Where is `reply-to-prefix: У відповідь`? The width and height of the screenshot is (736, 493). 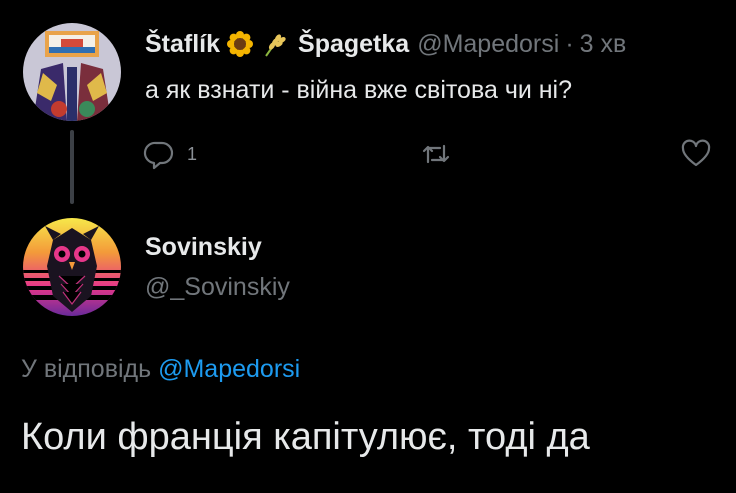 reply-to-prefix: У відповідь is located at coordinates (86, 369).